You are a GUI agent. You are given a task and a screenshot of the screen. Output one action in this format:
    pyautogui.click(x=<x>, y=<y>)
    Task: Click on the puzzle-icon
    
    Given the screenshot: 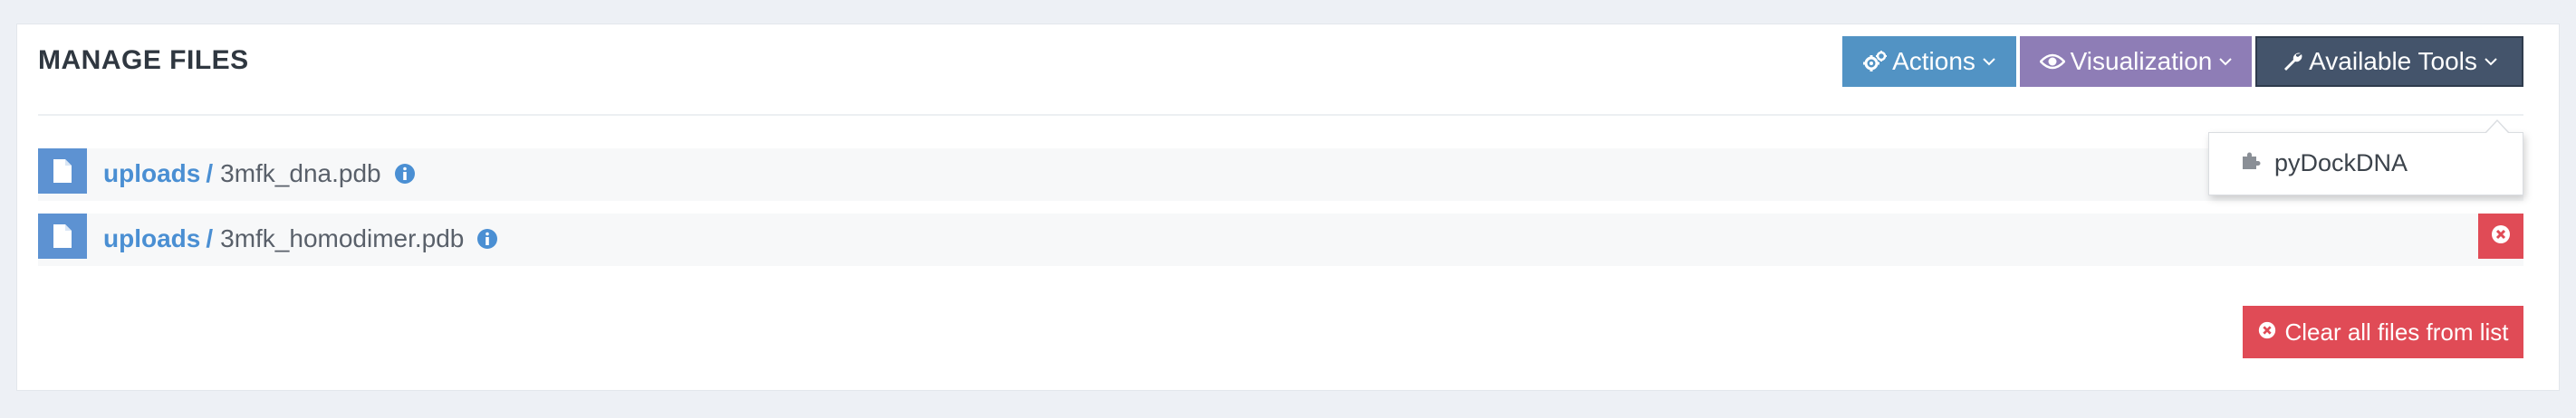 What is the action you would take?
    pyautogui.click(x=2251, y=163)
    